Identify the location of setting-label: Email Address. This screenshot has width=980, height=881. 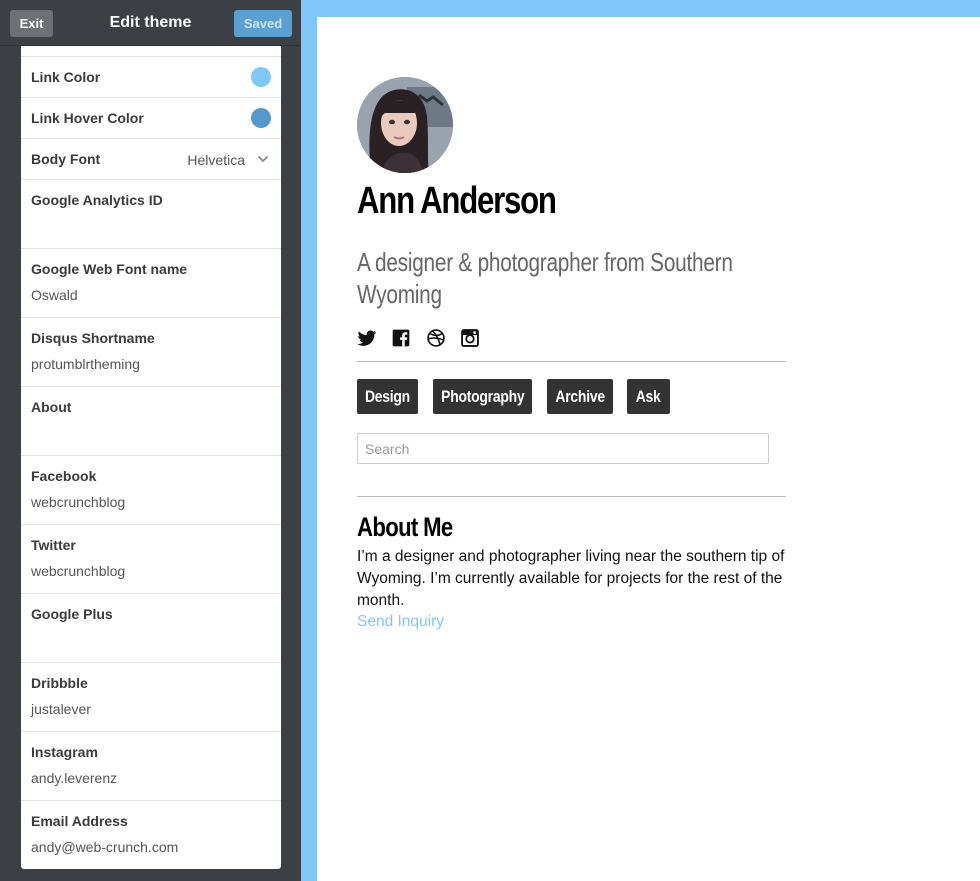
(79, 821).